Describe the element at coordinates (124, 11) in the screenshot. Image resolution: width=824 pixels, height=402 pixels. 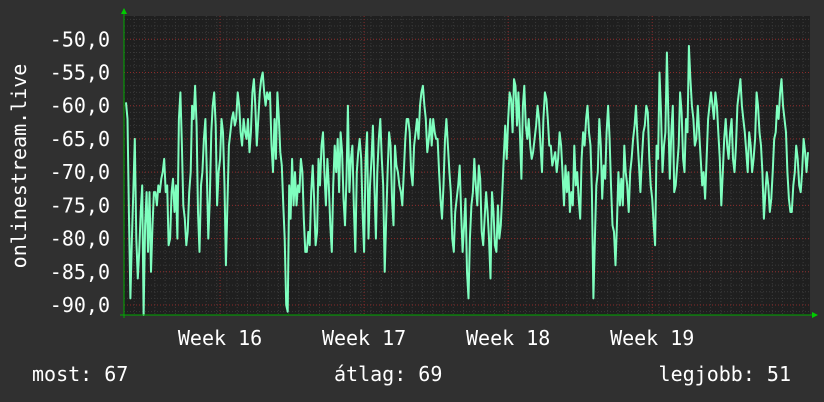
I see `y-axis-arrow-icon` at that location.